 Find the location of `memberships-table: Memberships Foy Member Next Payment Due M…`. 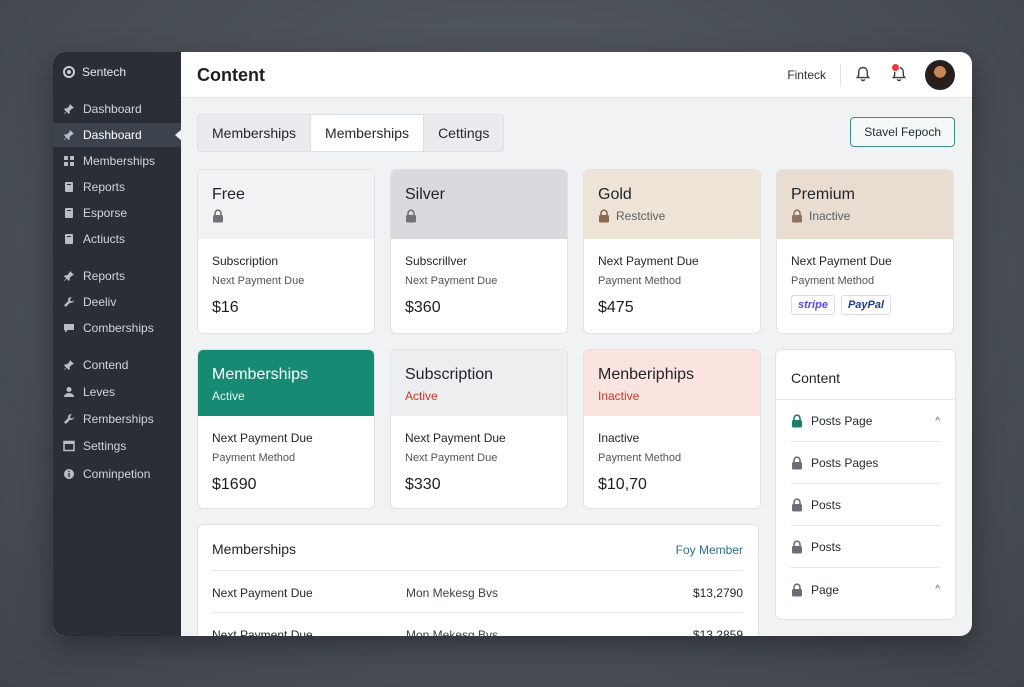

memberships-table: Memberships Foy Member Next Payment Due M… is located at coordinates (478, 580).